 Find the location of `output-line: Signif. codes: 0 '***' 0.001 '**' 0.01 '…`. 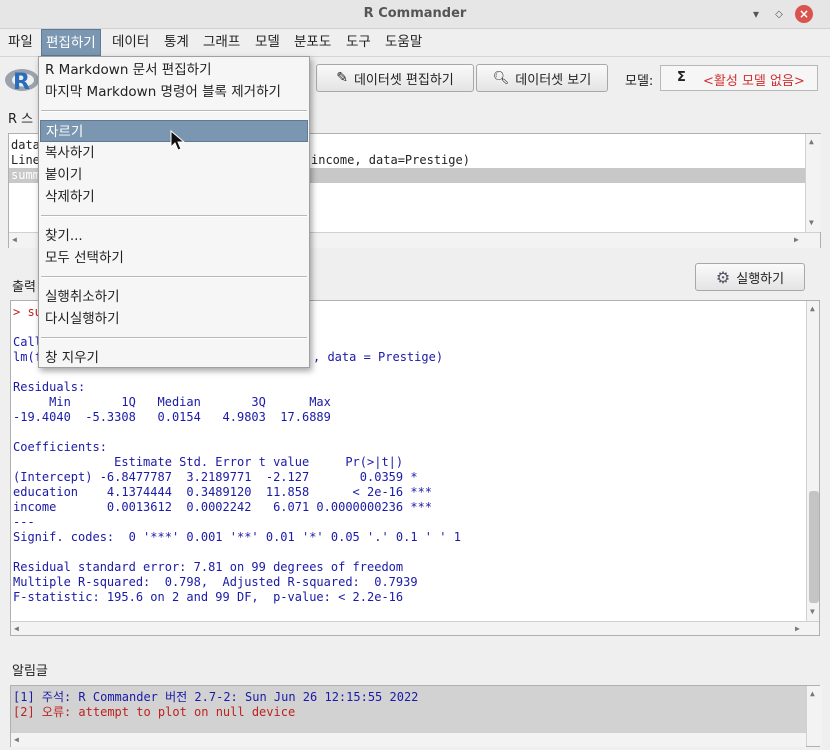

output-line: Signif. codes: 0 '***' 0.001 '**' 0.01 '… is located at coordinates (237, 537).